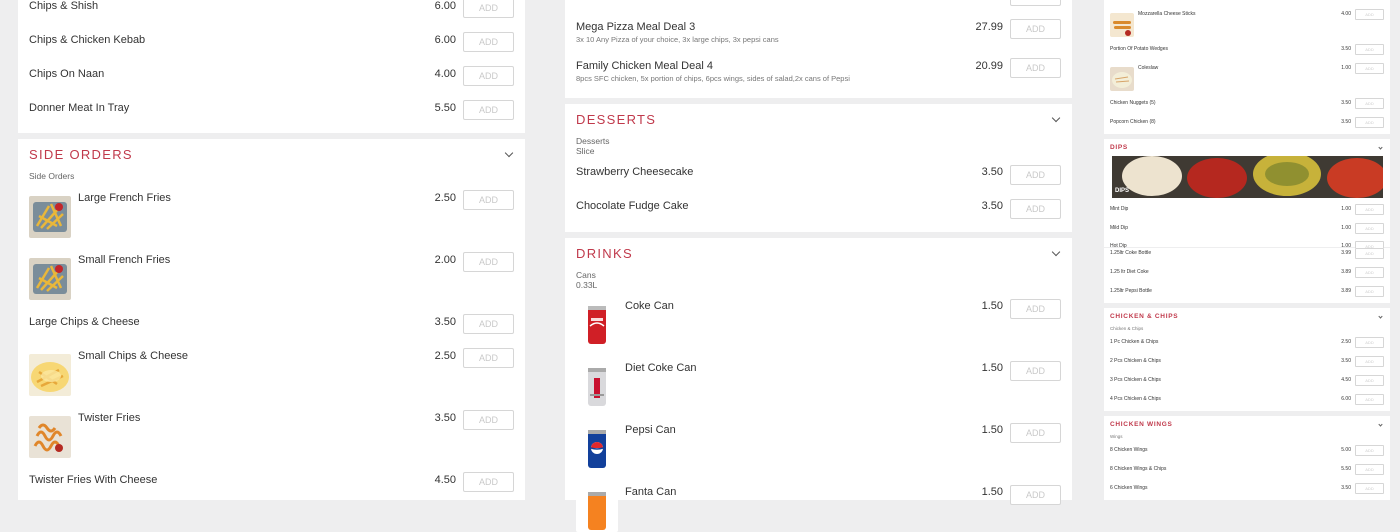  Describe the element at coordinates (604, 253) in the screenshot. I see `section-title-drinks: Drinks` at that location.